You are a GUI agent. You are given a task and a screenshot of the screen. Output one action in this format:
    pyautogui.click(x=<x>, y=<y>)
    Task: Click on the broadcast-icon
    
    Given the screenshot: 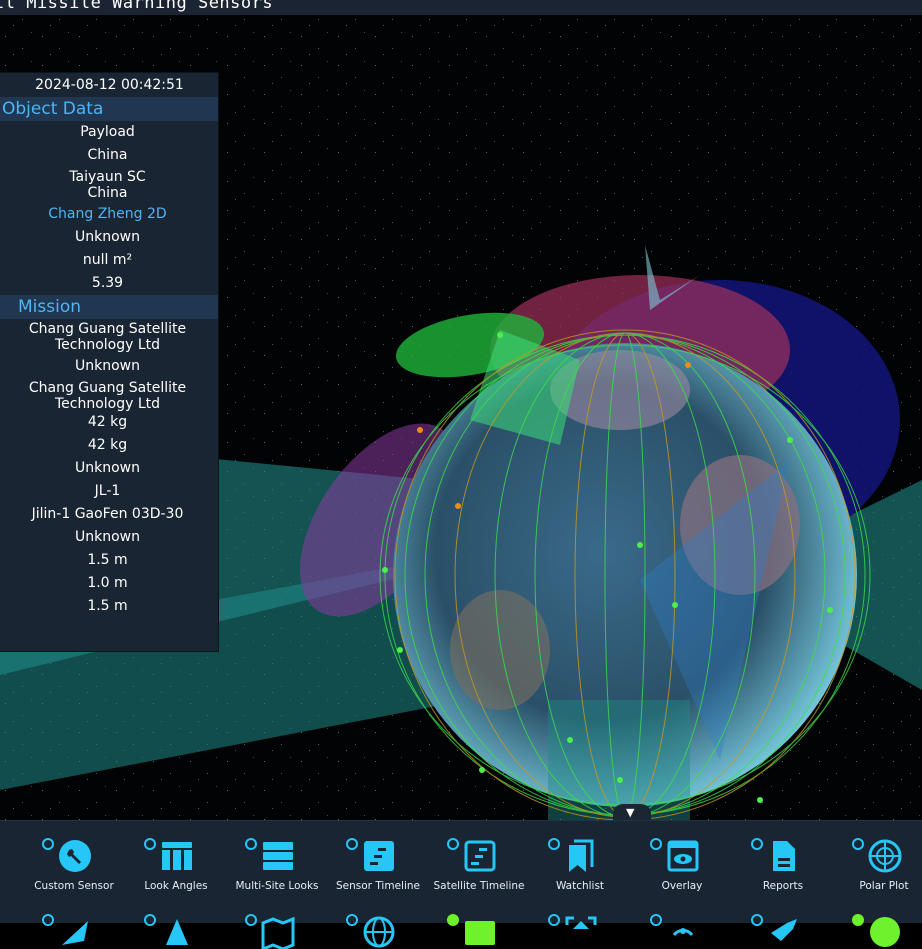 What is the action you would take?
    pyautogui.click(x=683, y=932)
    